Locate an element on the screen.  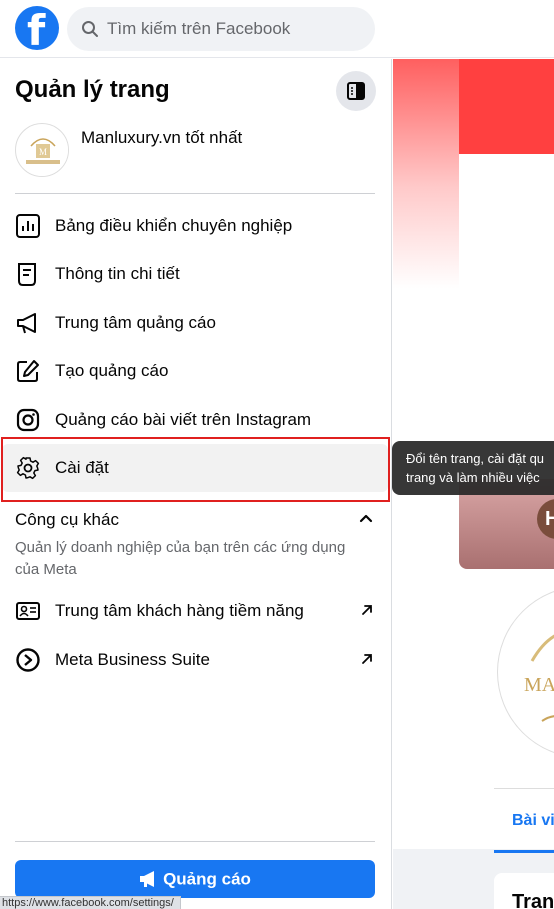
top-bar: f is located at coordinates (277, 29).